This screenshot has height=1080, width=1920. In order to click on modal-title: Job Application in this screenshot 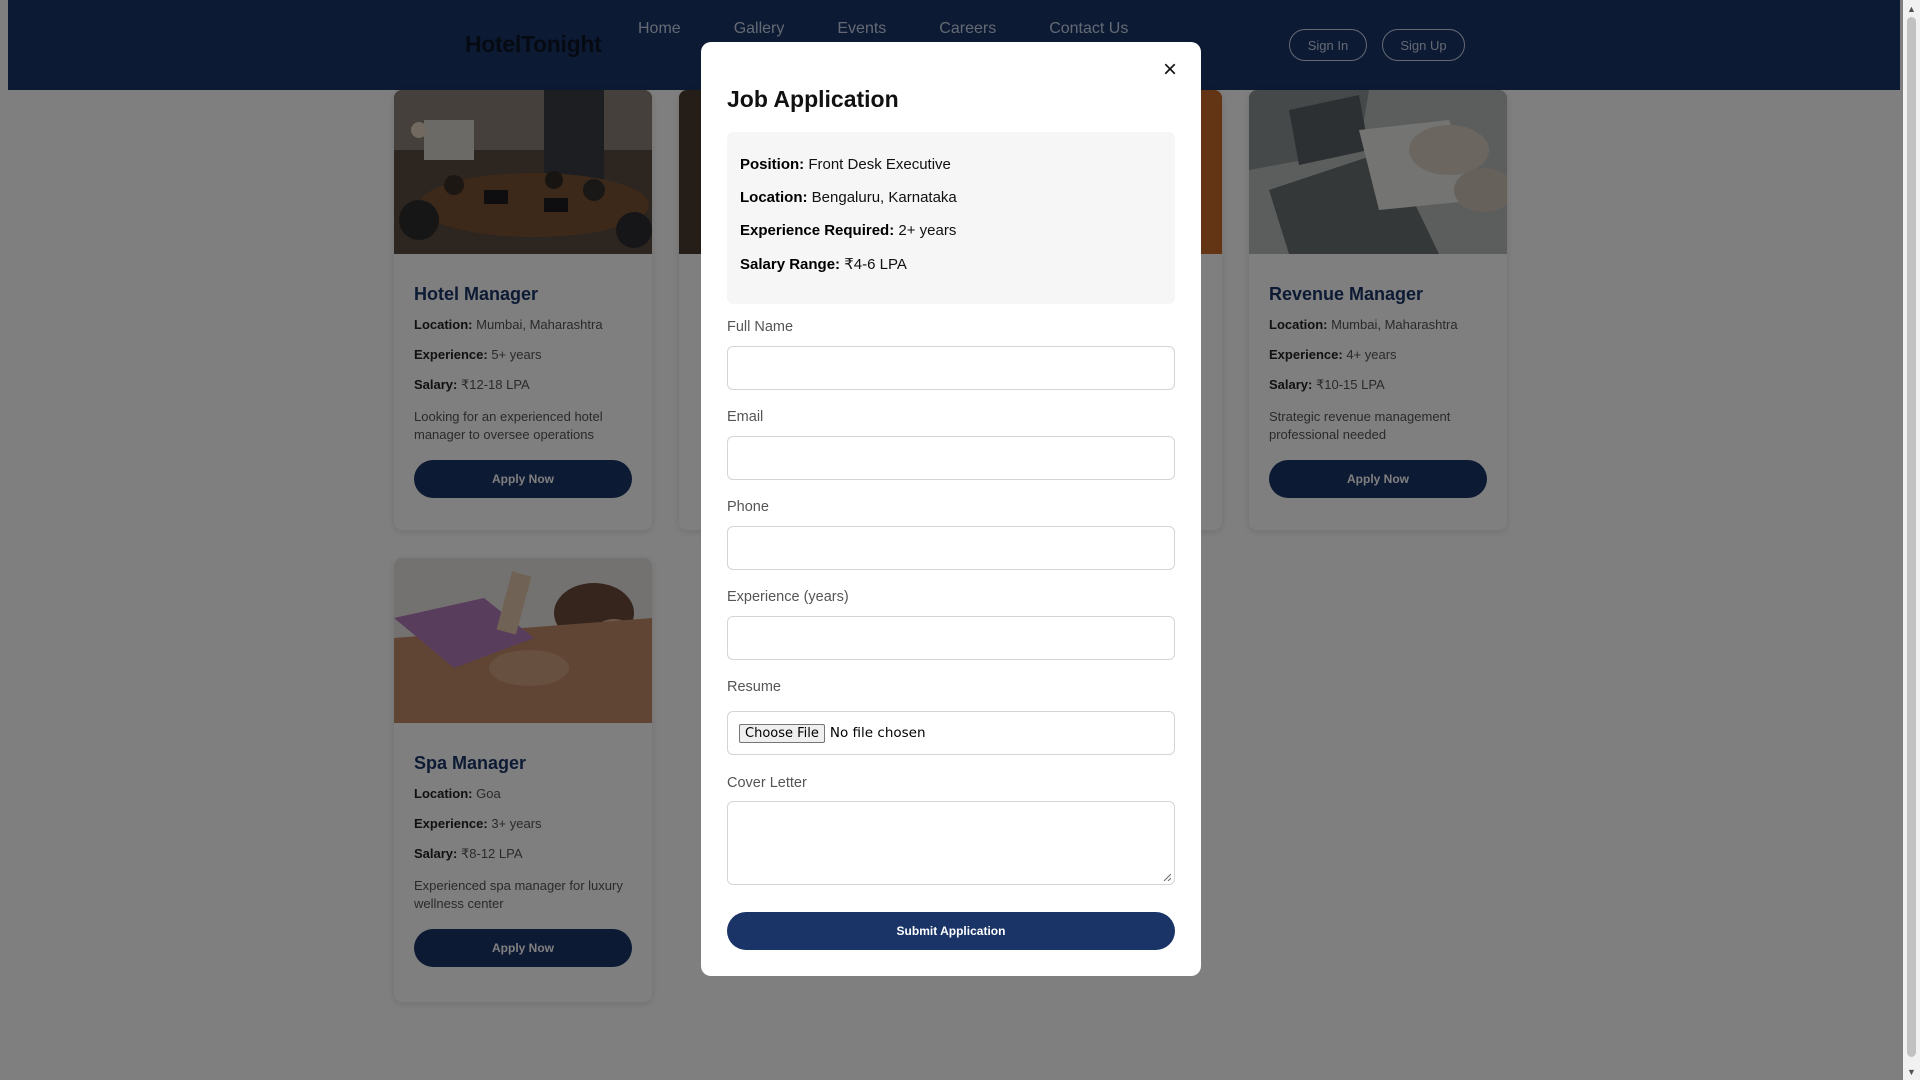, I will do `click(813, 99)`.